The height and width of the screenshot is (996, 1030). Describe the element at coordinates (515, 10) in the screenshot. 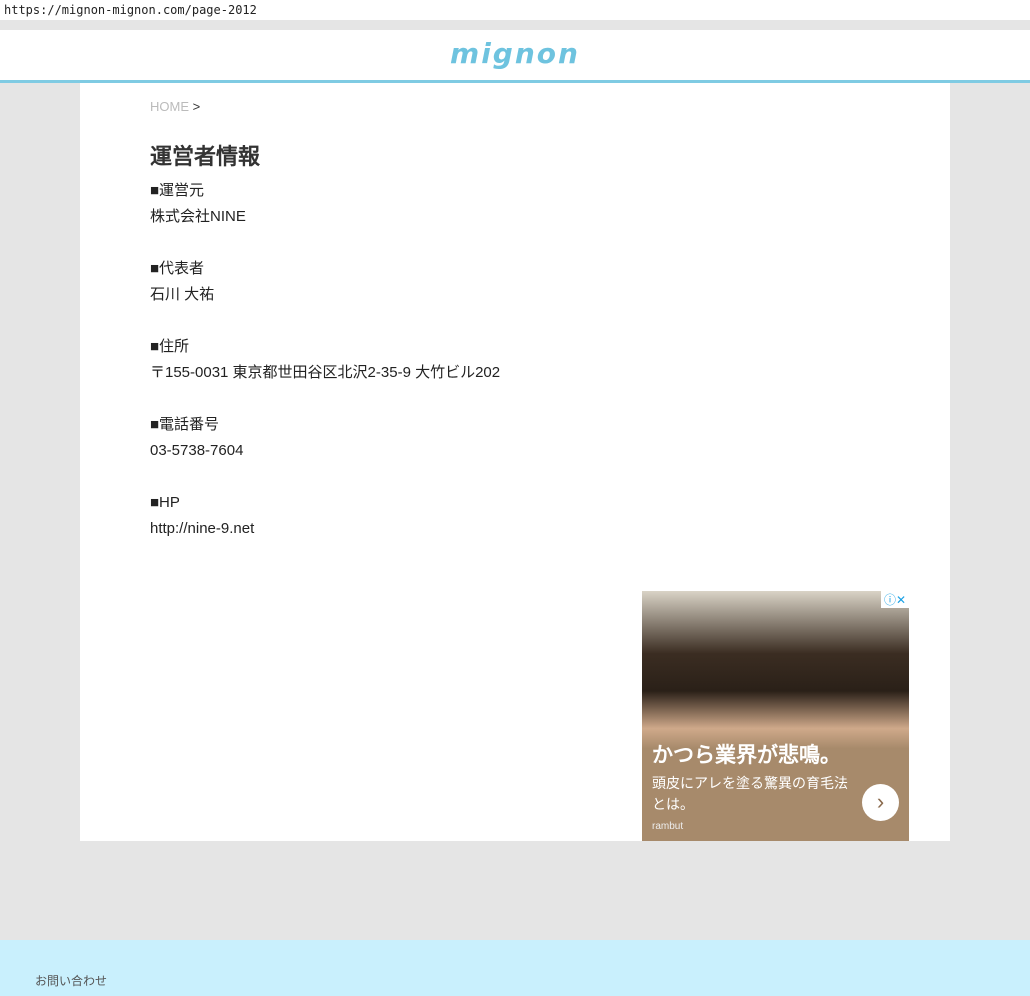

I see `address-bar: https://mignon-mignon.com/page-2012` at that location.